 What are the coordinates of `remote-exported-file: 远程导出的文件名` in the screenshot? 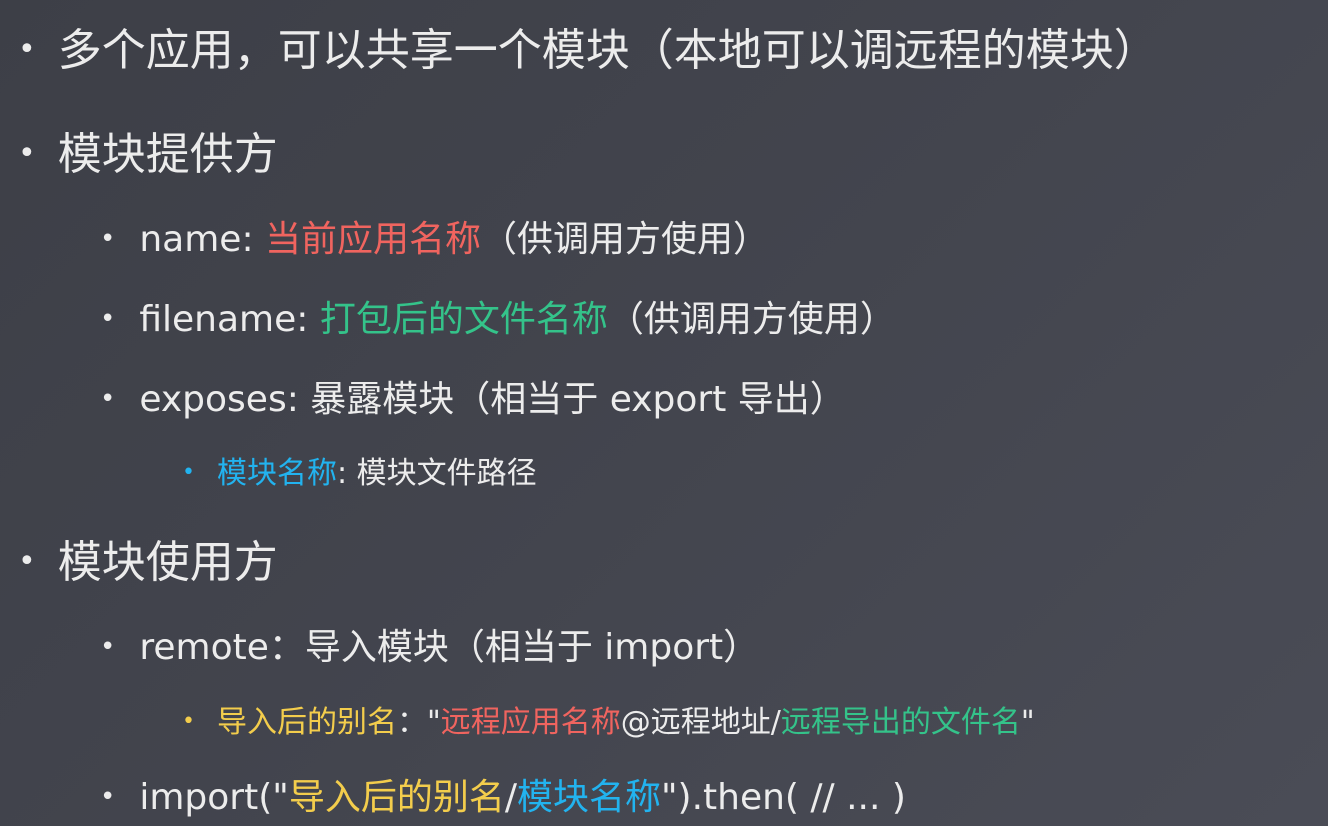 It's located at (900, 722).